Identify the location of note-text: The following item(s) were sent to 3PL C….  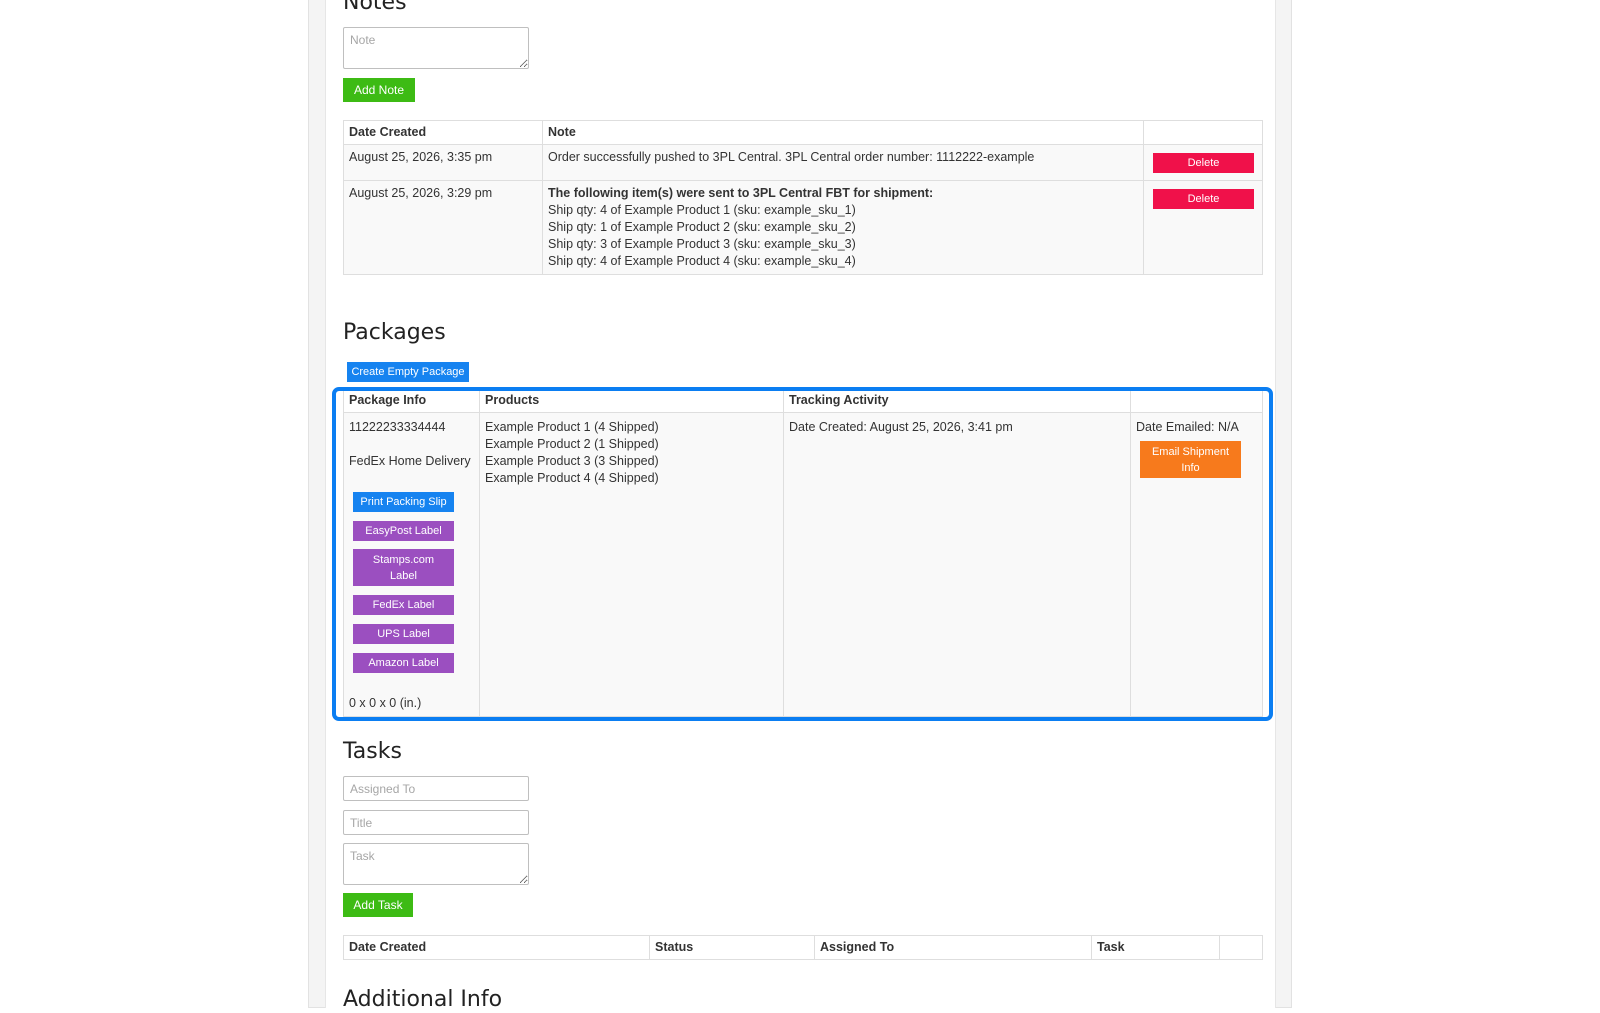
(843, 227).